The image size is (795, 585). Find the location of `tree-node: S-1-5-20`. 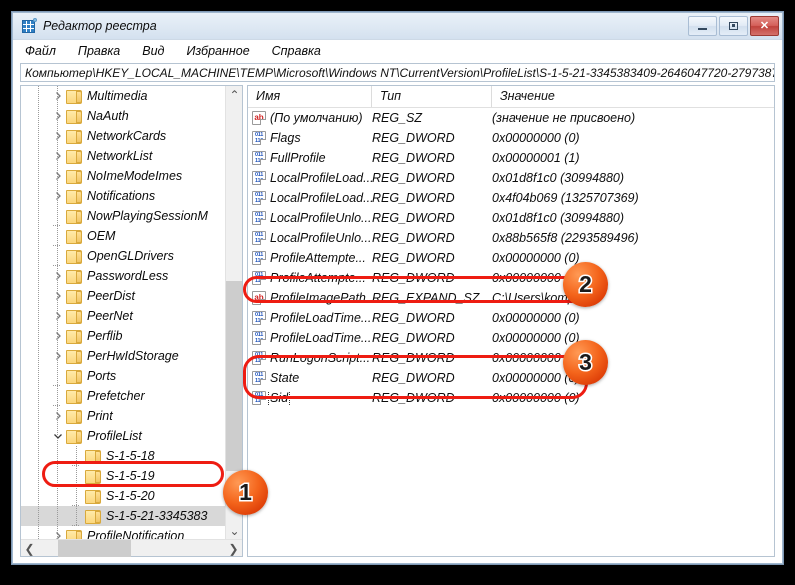

tree-node: S-1-5-20 is located at coordinates (131, 496).